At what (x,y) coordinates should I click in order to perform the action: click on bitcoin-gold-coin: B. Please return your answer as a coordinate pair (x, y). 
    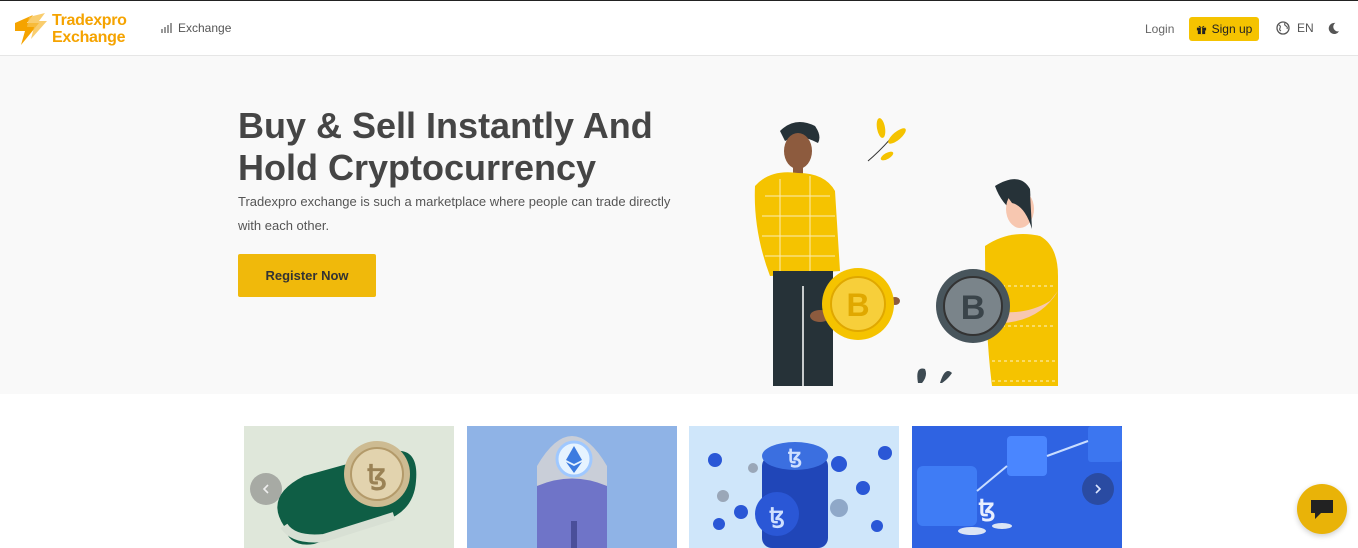
    Looking at the image, I should click on (858, 304).